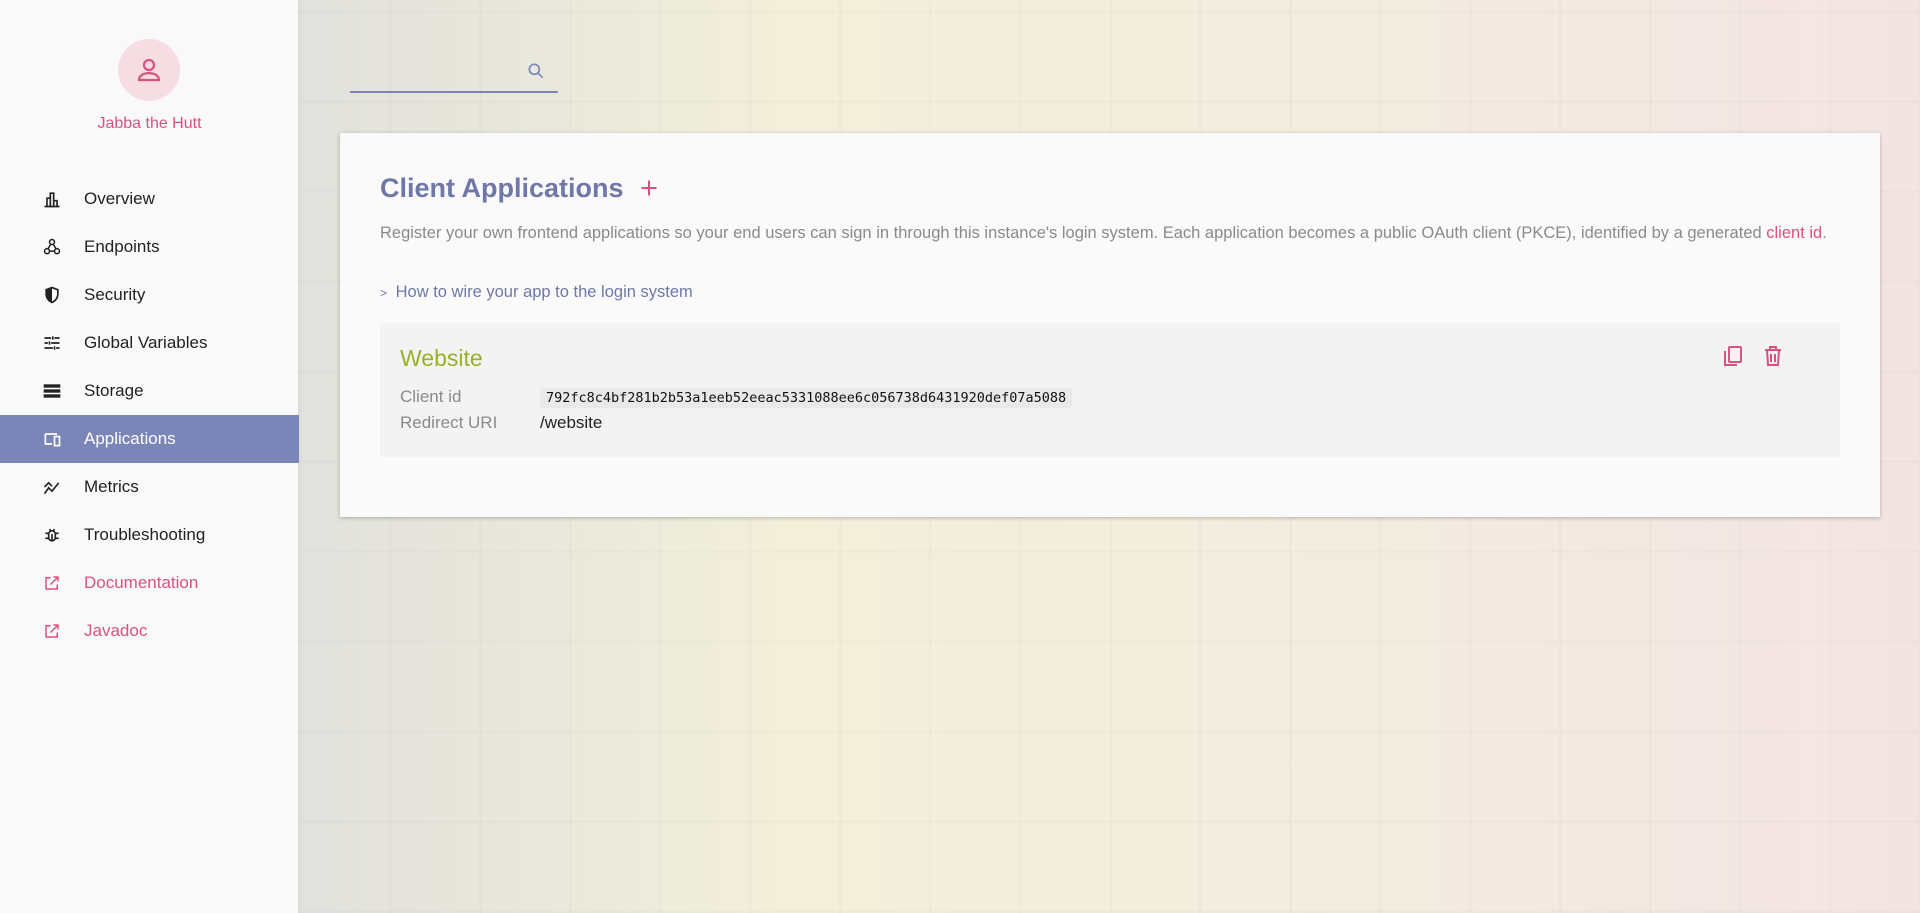  I want to click on avatar, so click(149, 70).